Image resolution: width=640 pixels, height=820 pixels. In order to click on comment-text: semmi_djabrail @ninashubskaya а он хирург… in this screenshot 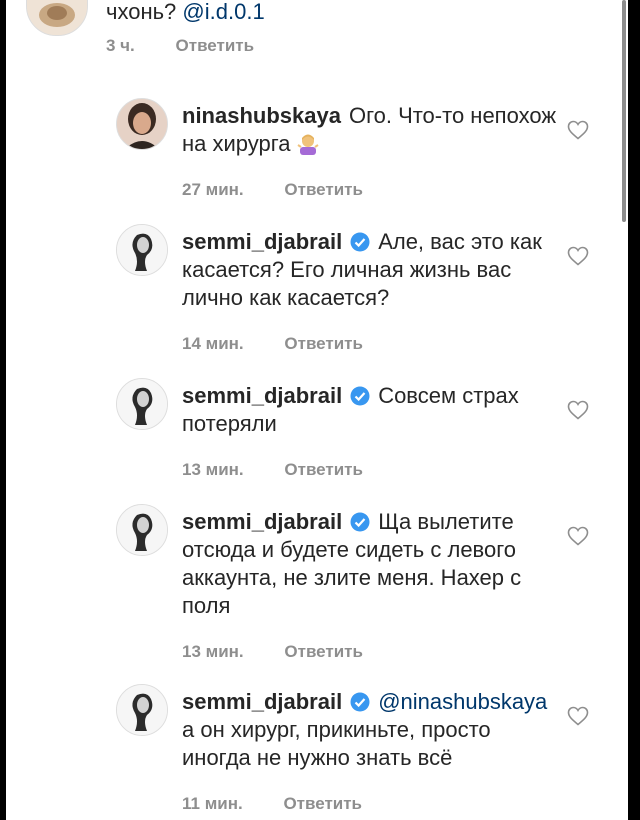, I will do `click(365, 729)`.